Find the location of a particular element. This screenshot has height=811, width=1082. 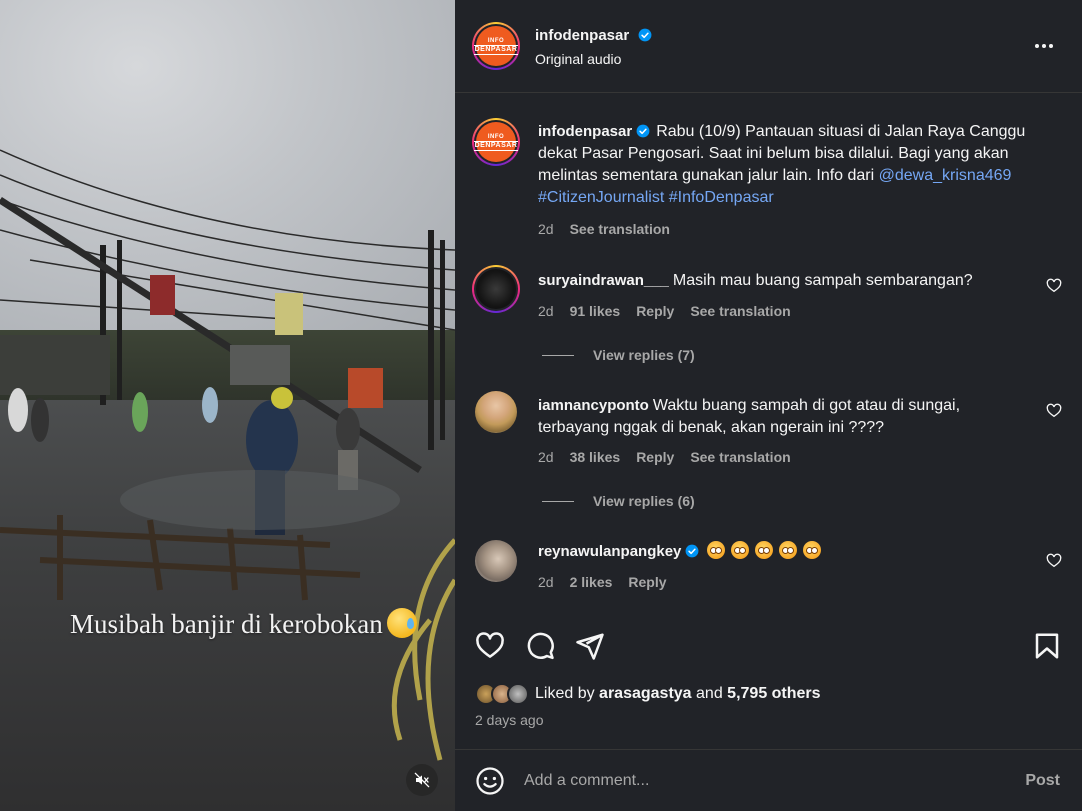

comment-likes: 38 likes is located at coordinates (595, 457).